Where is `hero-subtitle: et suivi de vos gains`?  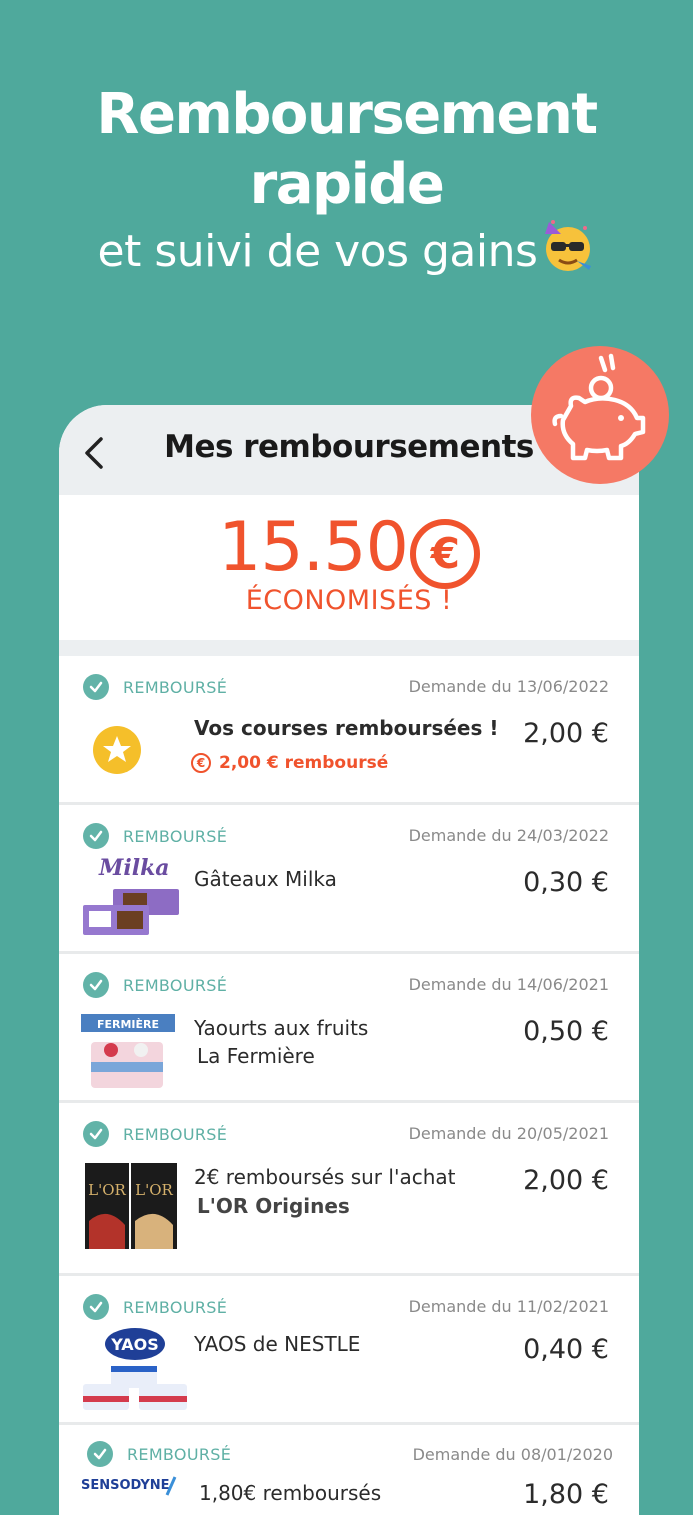 hero-subtitle: et suivi de vos gains is located at coordinates (346, 251).